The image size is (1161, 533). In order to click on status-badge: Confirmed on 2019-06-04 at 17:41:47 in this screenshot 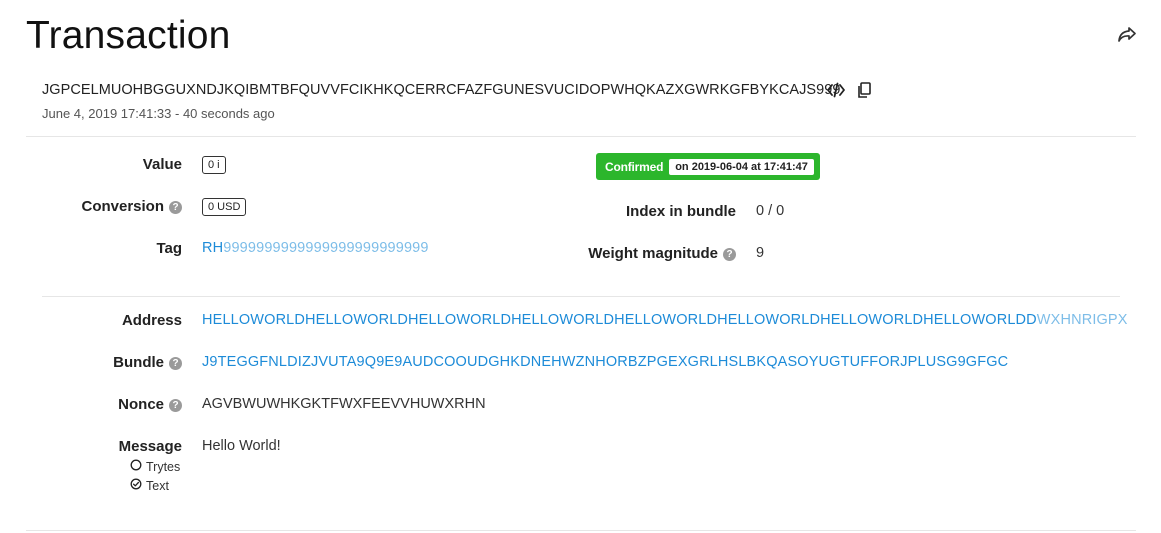, I will do `click(708, 166)`.